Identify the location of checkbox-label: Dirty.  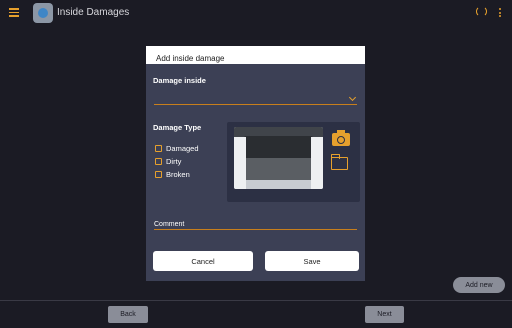
(174, 161).